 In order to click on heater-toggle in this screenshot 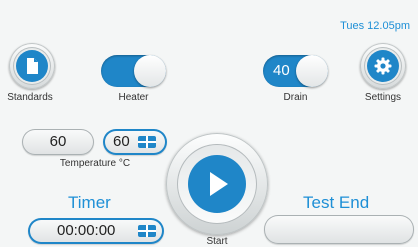, I will do `click(133, 71)`.